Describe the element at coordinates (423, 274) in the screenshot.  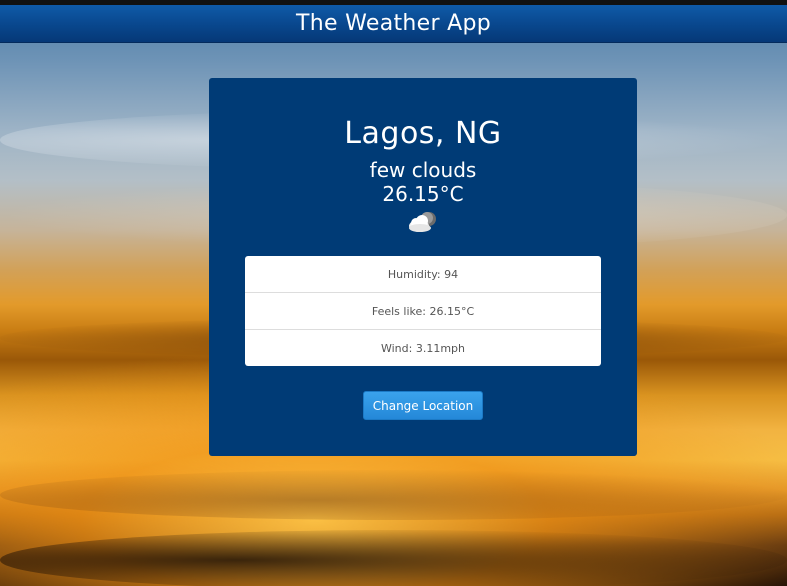
I see `humidity-item: Humidity: 94` at that location.